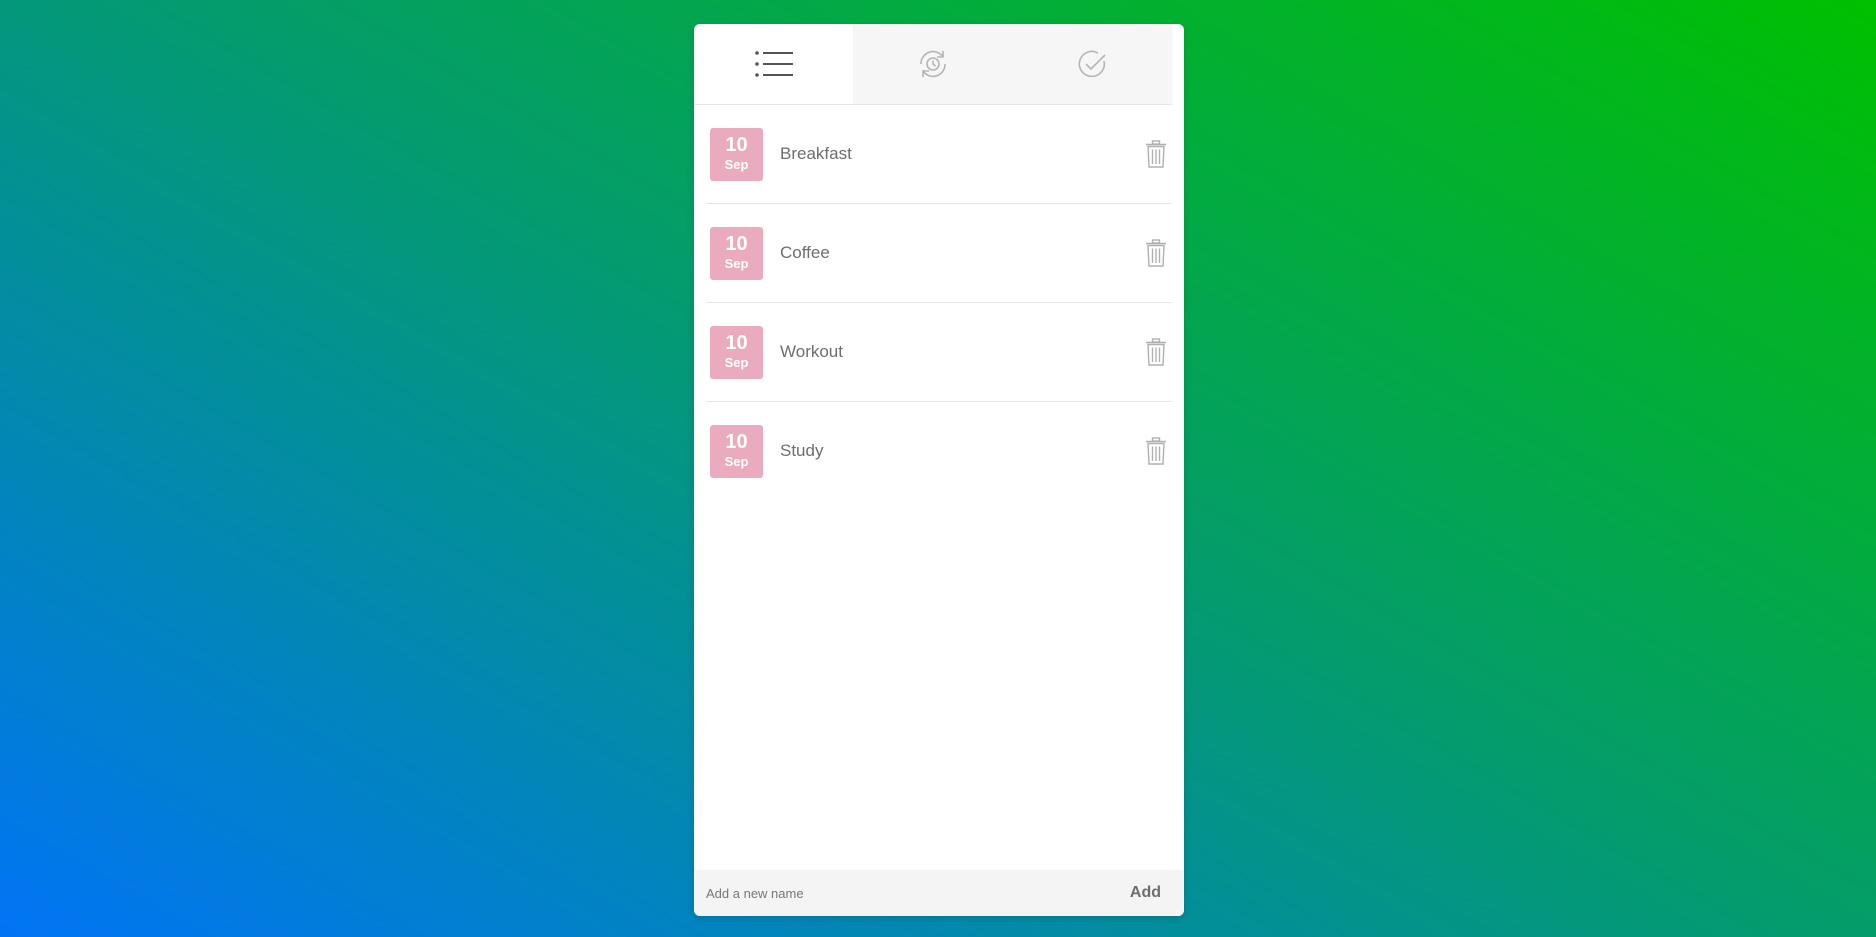 The width and height of the screenshot is (1876, 937). Describe the element at coordinates (939, 451) in the screenshot. I see `list-item: 10 Sep Study` at that location.